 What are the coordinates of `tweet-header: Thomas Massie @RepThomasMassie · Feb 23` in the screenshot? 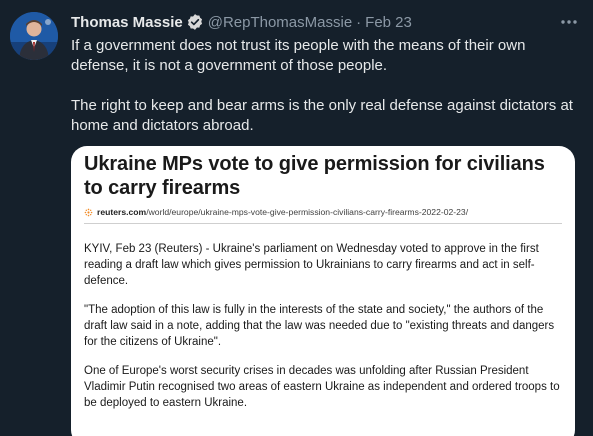 It's located at (241, 22).